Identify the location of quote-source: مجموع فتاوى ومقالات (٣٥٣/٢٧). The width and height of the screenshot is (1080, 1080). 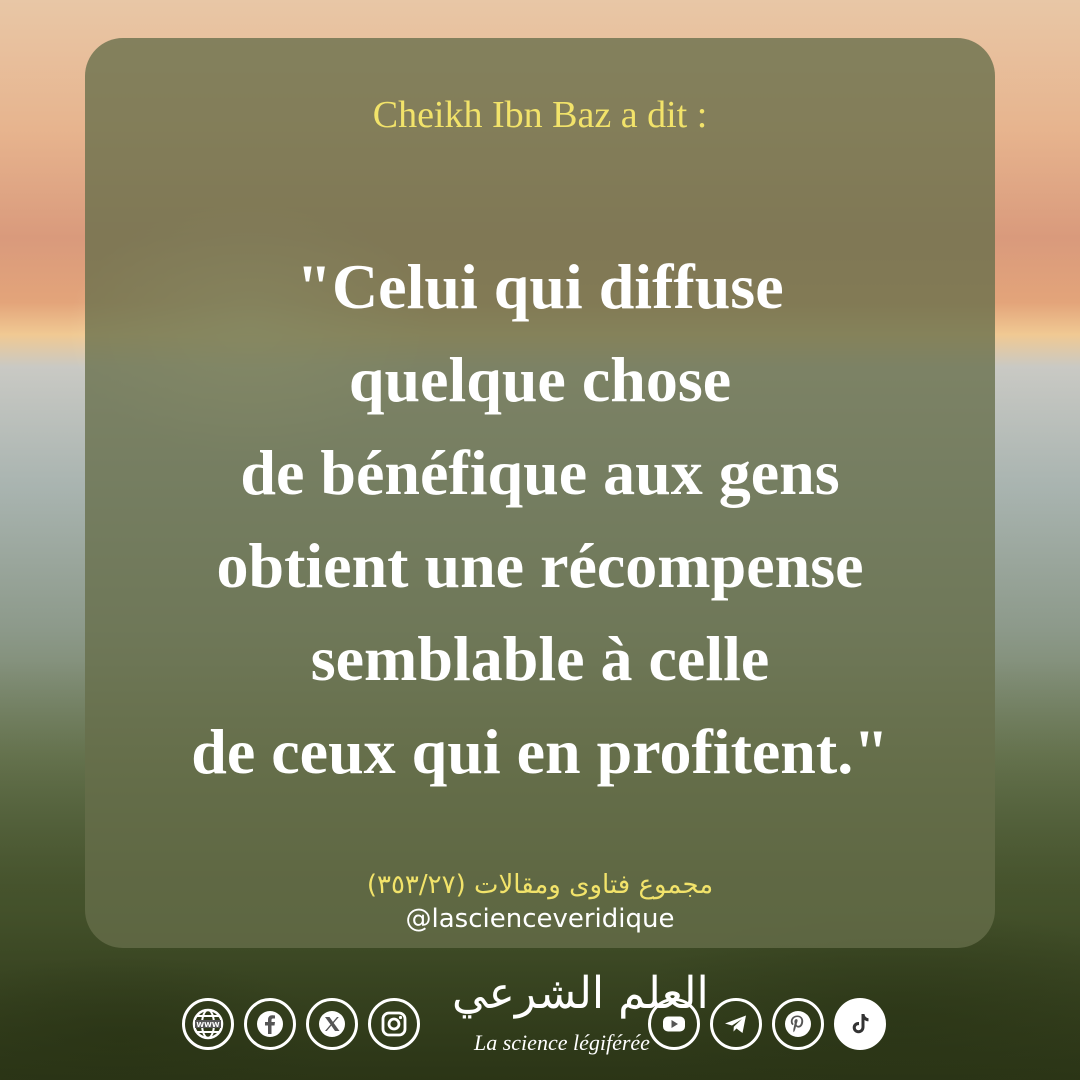
(540, 885).